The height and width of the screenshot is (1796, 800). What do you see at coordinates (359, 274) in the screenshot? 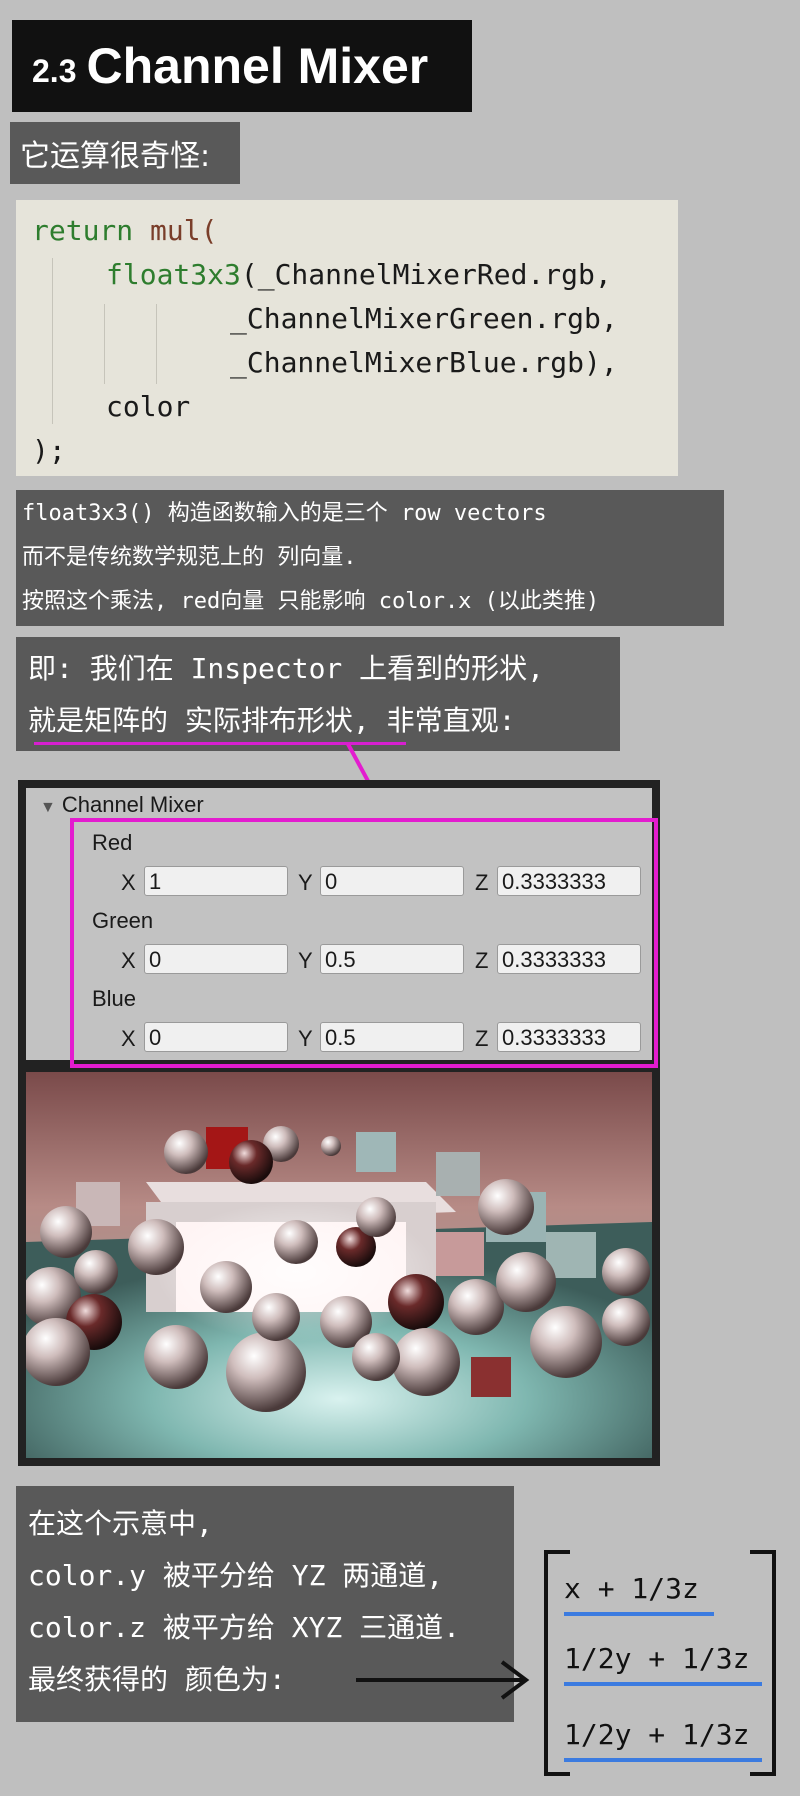
I see `code-line-2: float3x3(_ChannelMixerRed.rgb,` at bounding box center [359, 274].